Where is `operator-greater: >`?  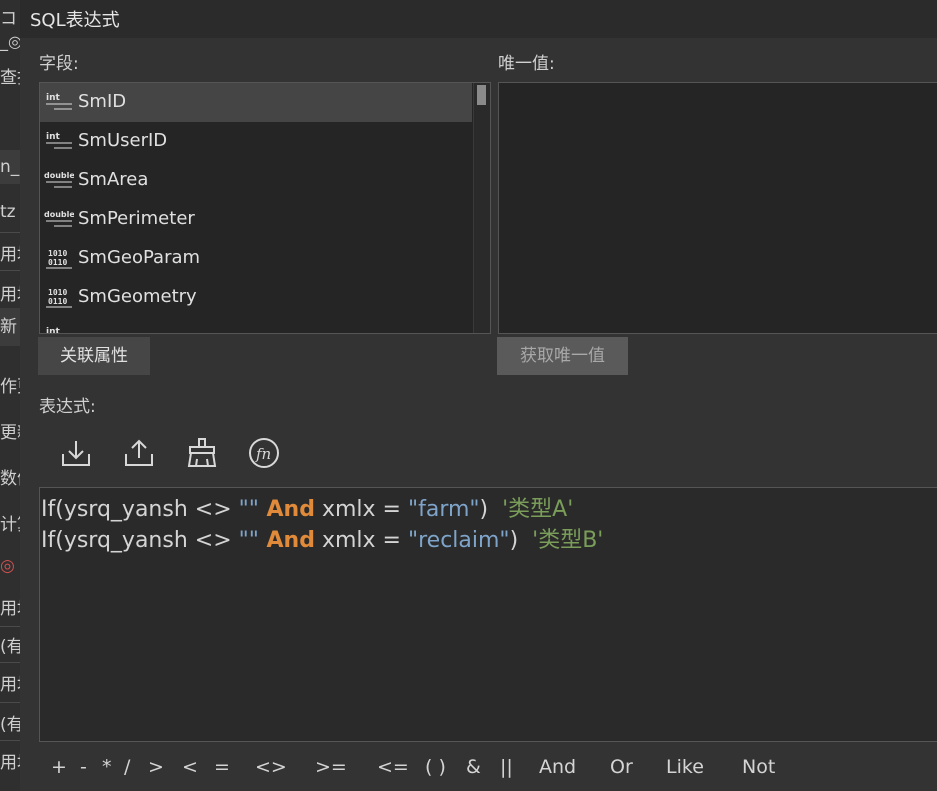 operator-greater: > is located at coordinates (156, 767).